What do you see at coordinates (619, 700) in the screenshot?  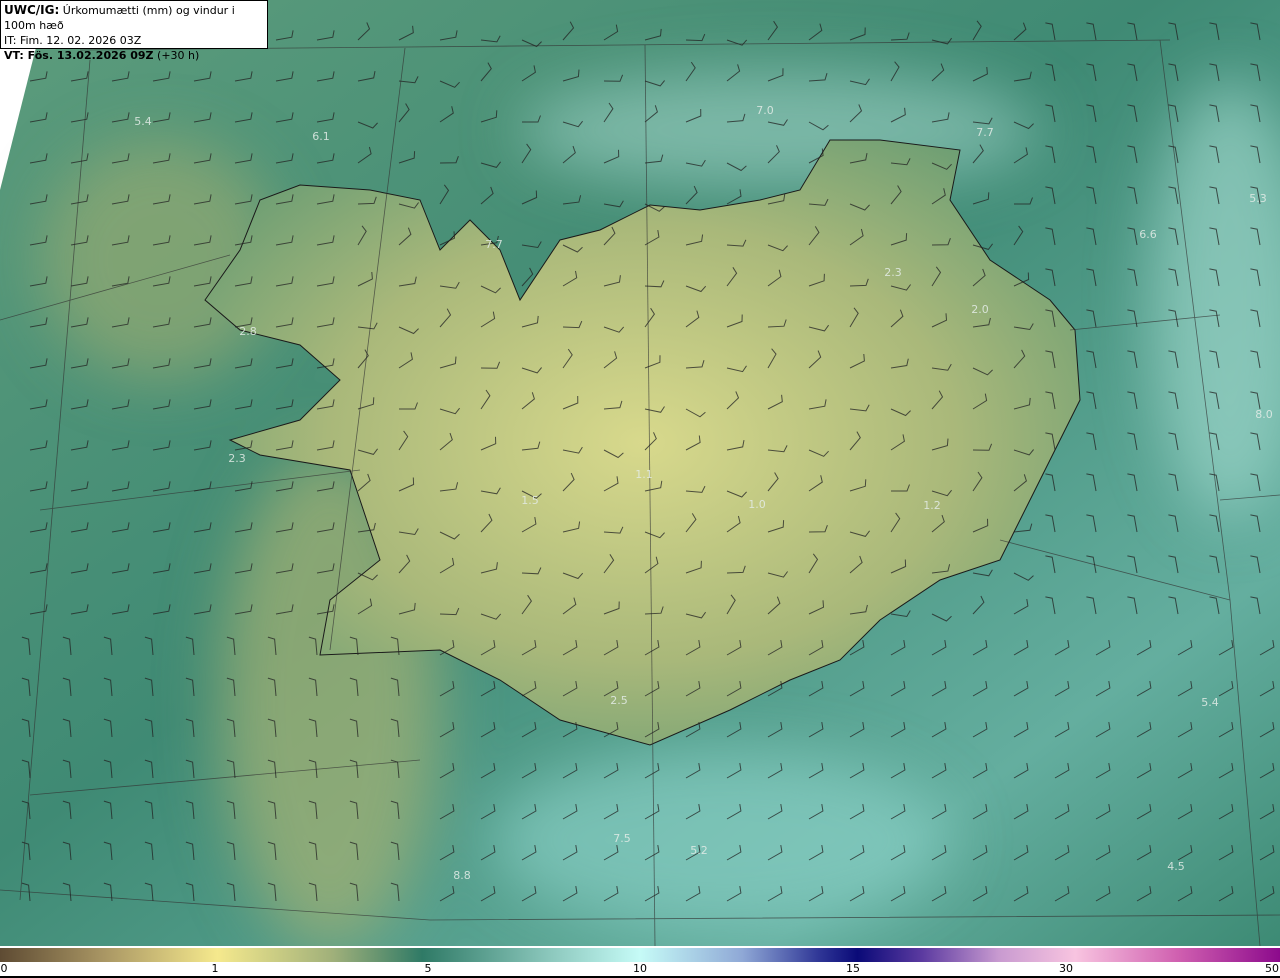 I see `map-value-label: 2.5` at bounding box center [619, 700].